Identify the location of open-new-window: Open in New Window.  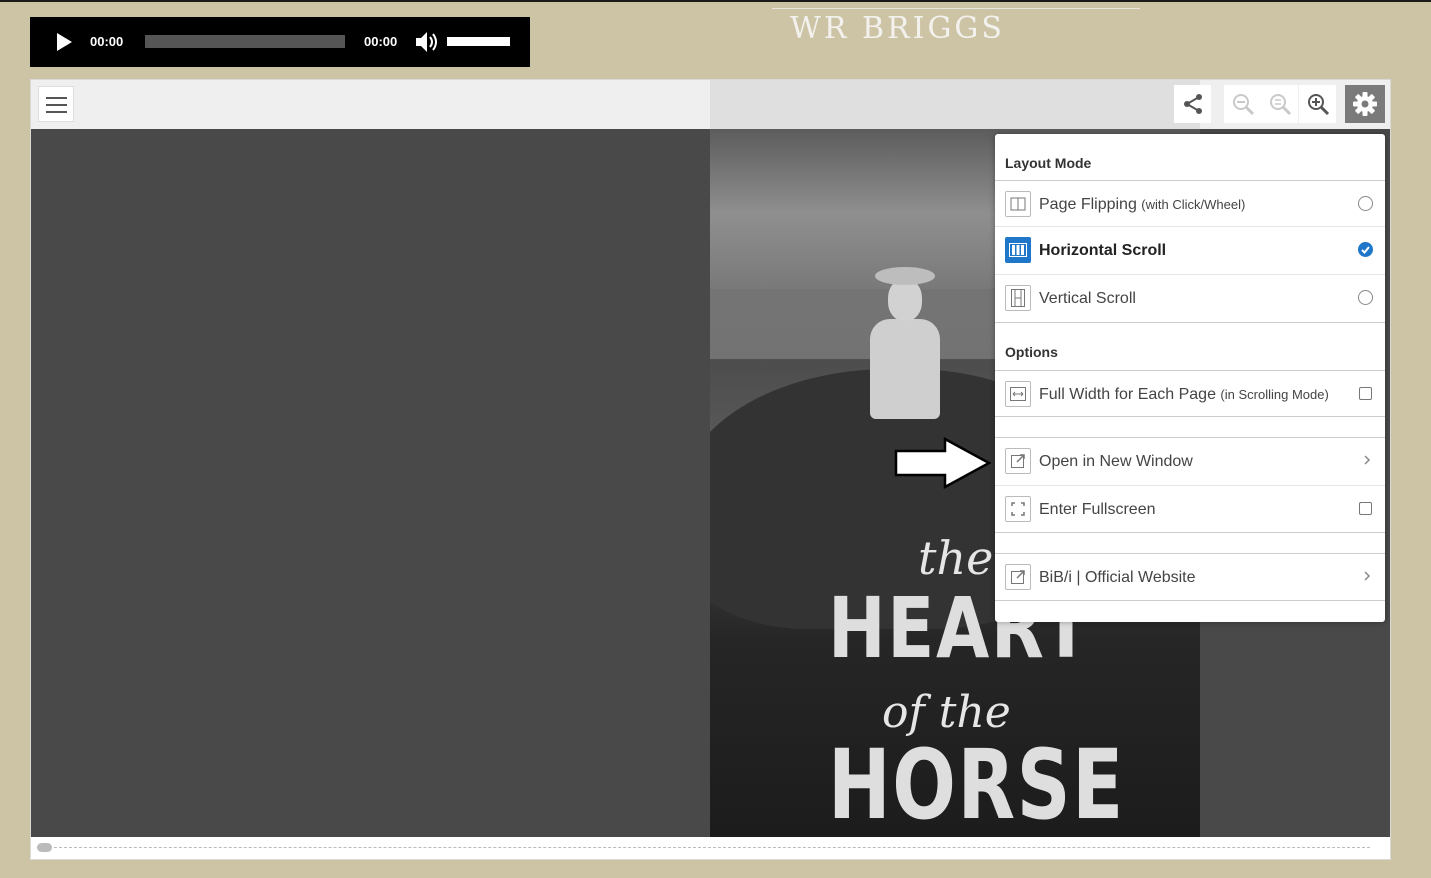
(1190, 460).